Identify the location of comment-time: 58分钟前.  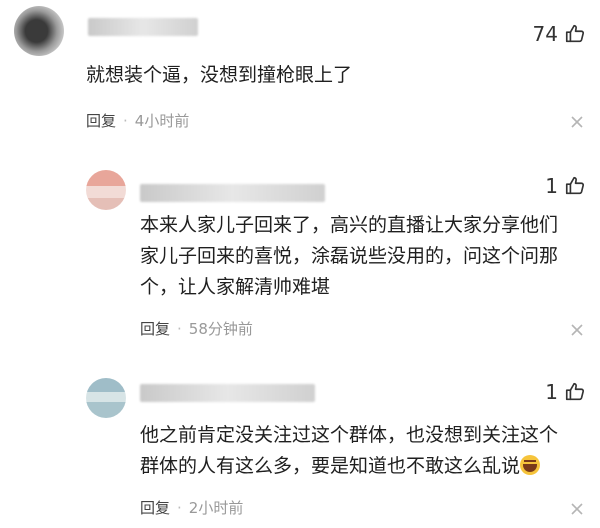
(220, 329).